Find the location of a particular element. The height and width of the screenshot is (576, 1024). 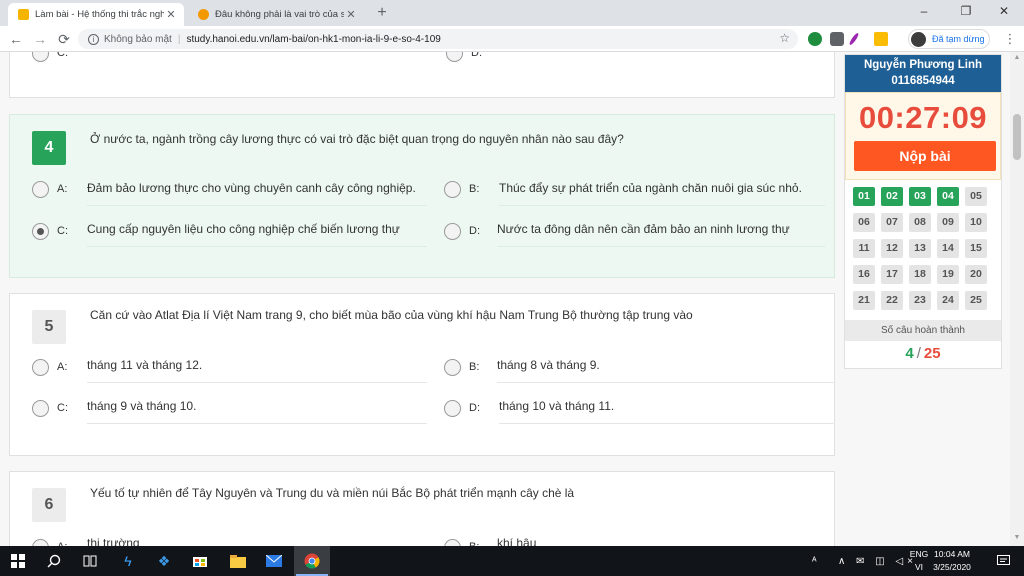

question-nav-18: 18 is located at coordinates (920, 274).